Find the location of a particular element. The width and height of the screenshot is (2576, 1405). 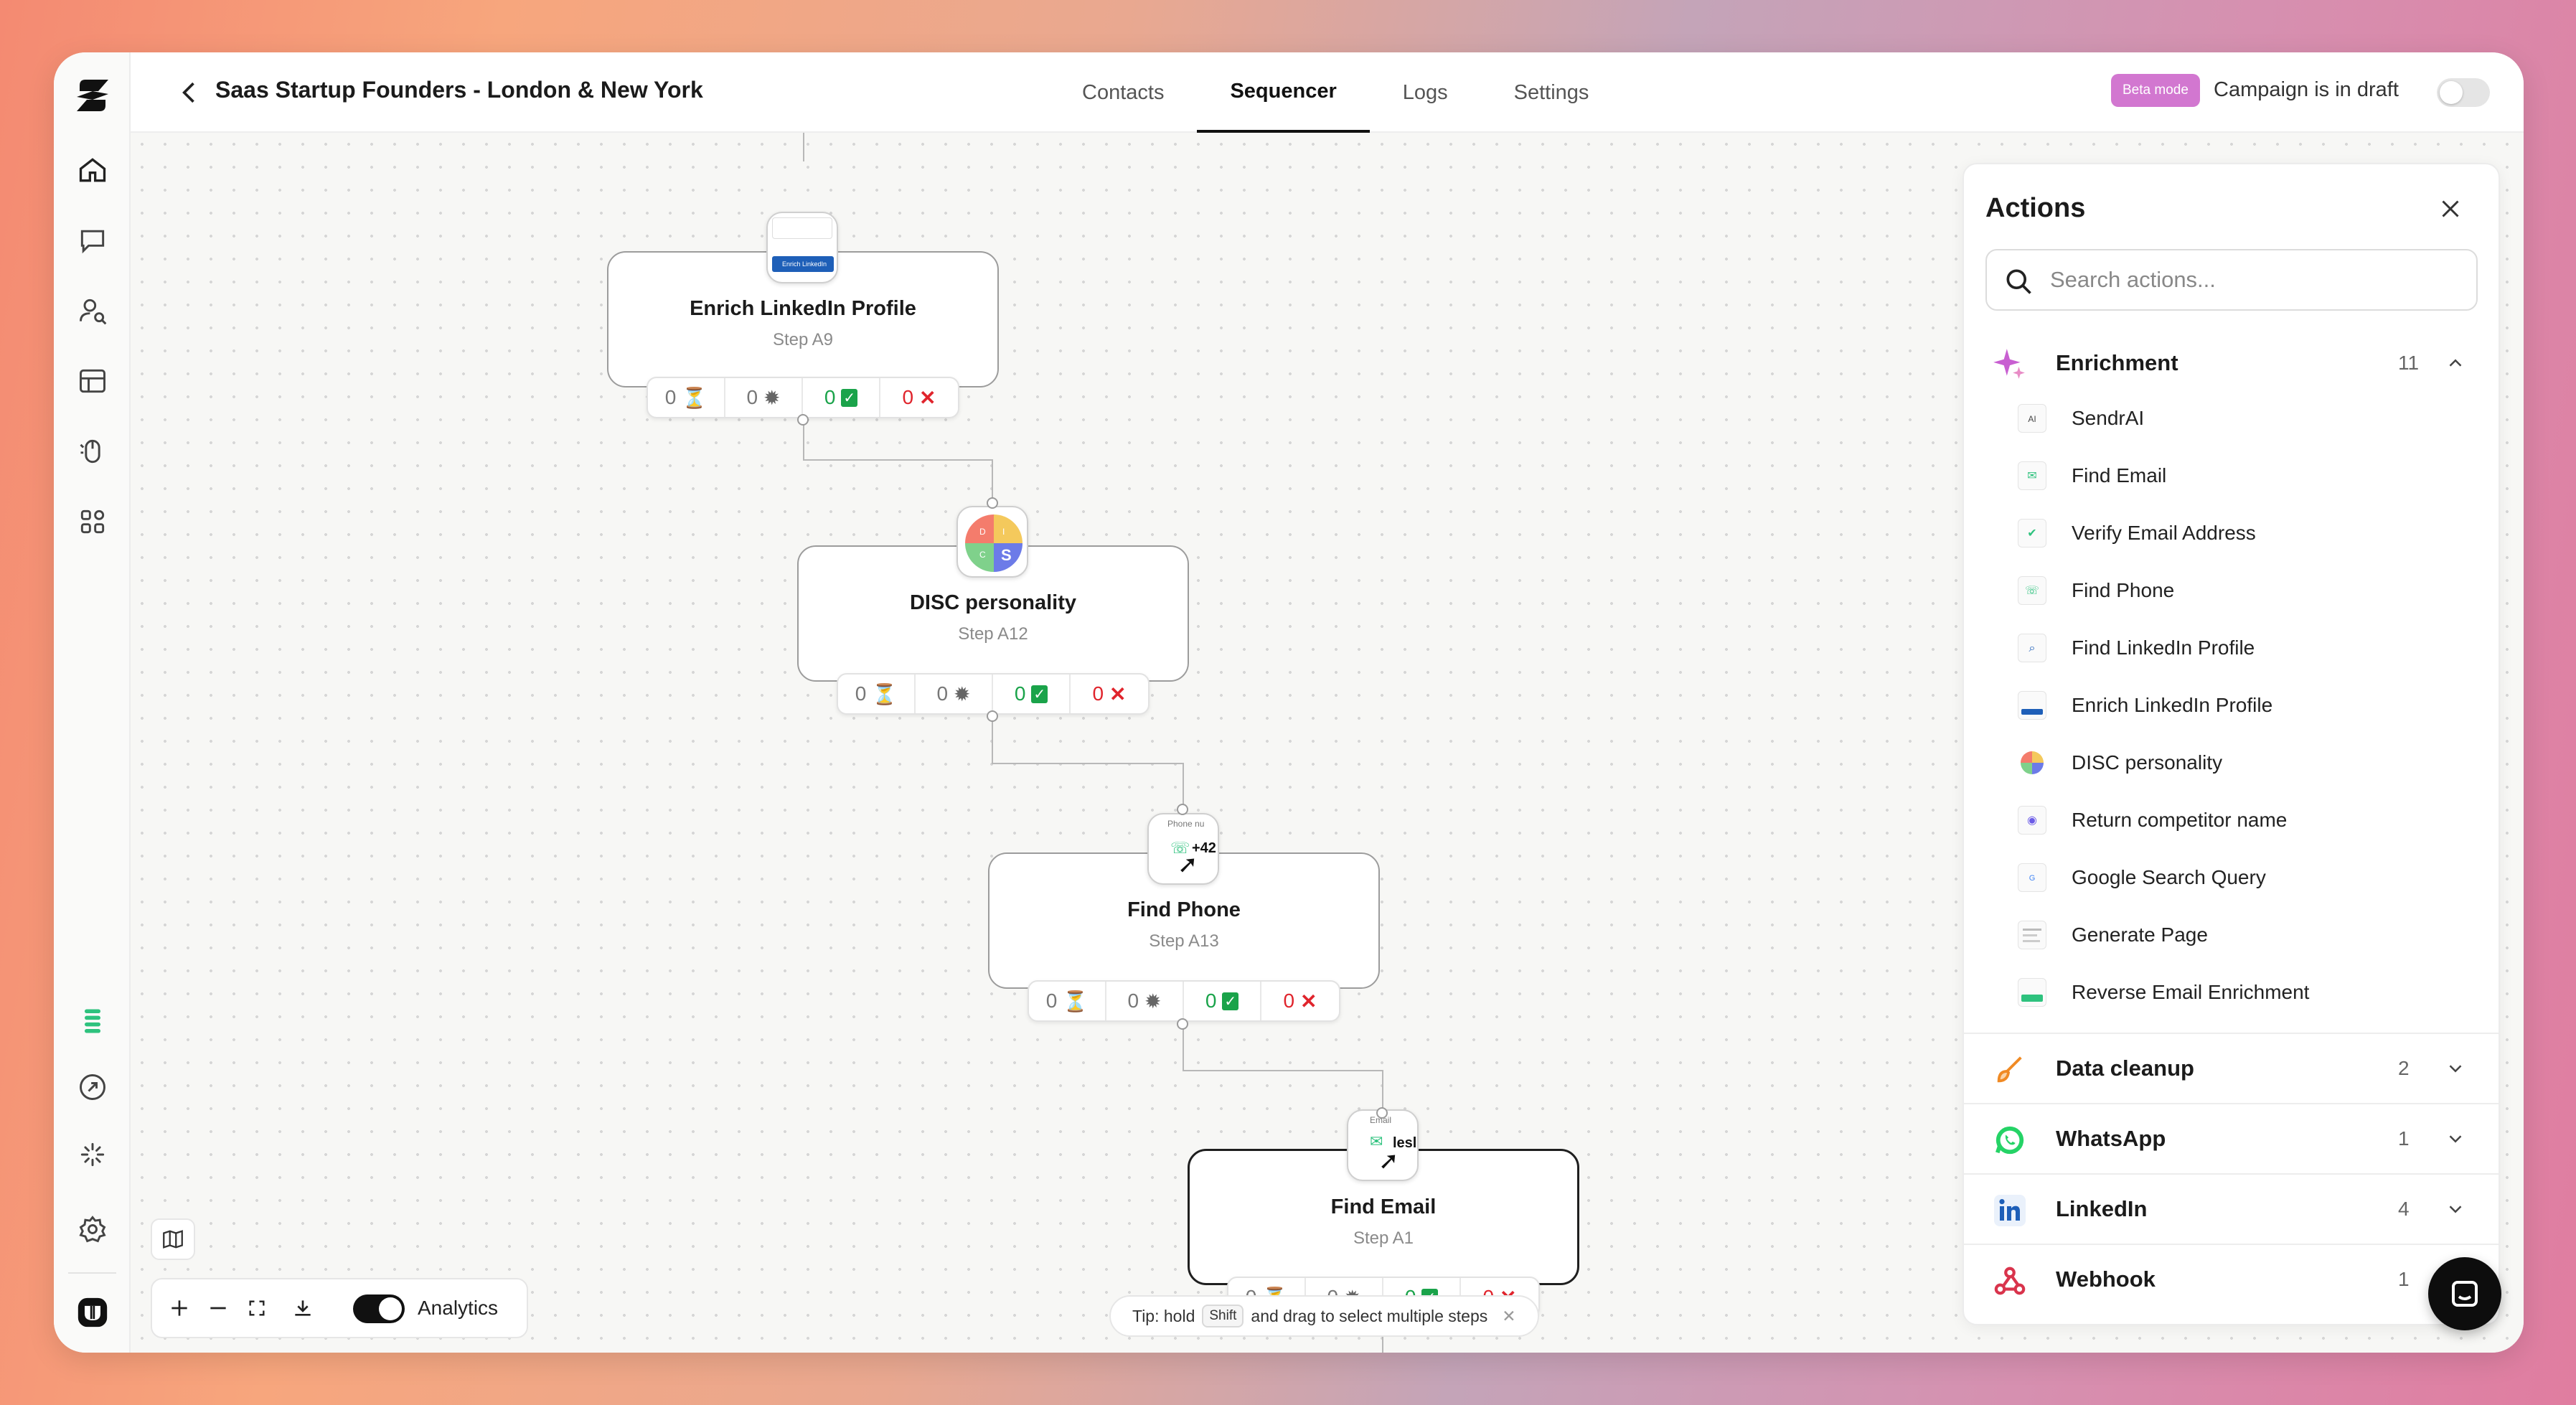

action-item: Reverse Email Enrichment is located at coordinates (2231, 992).